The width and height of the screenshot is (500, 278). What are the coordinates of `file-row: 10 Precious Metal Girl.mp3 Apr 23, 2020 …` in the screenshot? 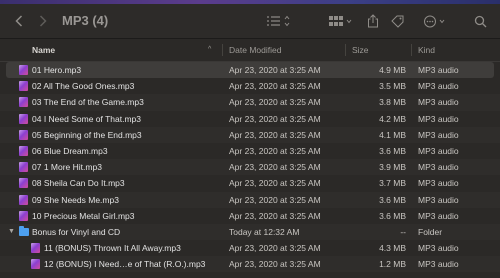 It's located at (250, 216).